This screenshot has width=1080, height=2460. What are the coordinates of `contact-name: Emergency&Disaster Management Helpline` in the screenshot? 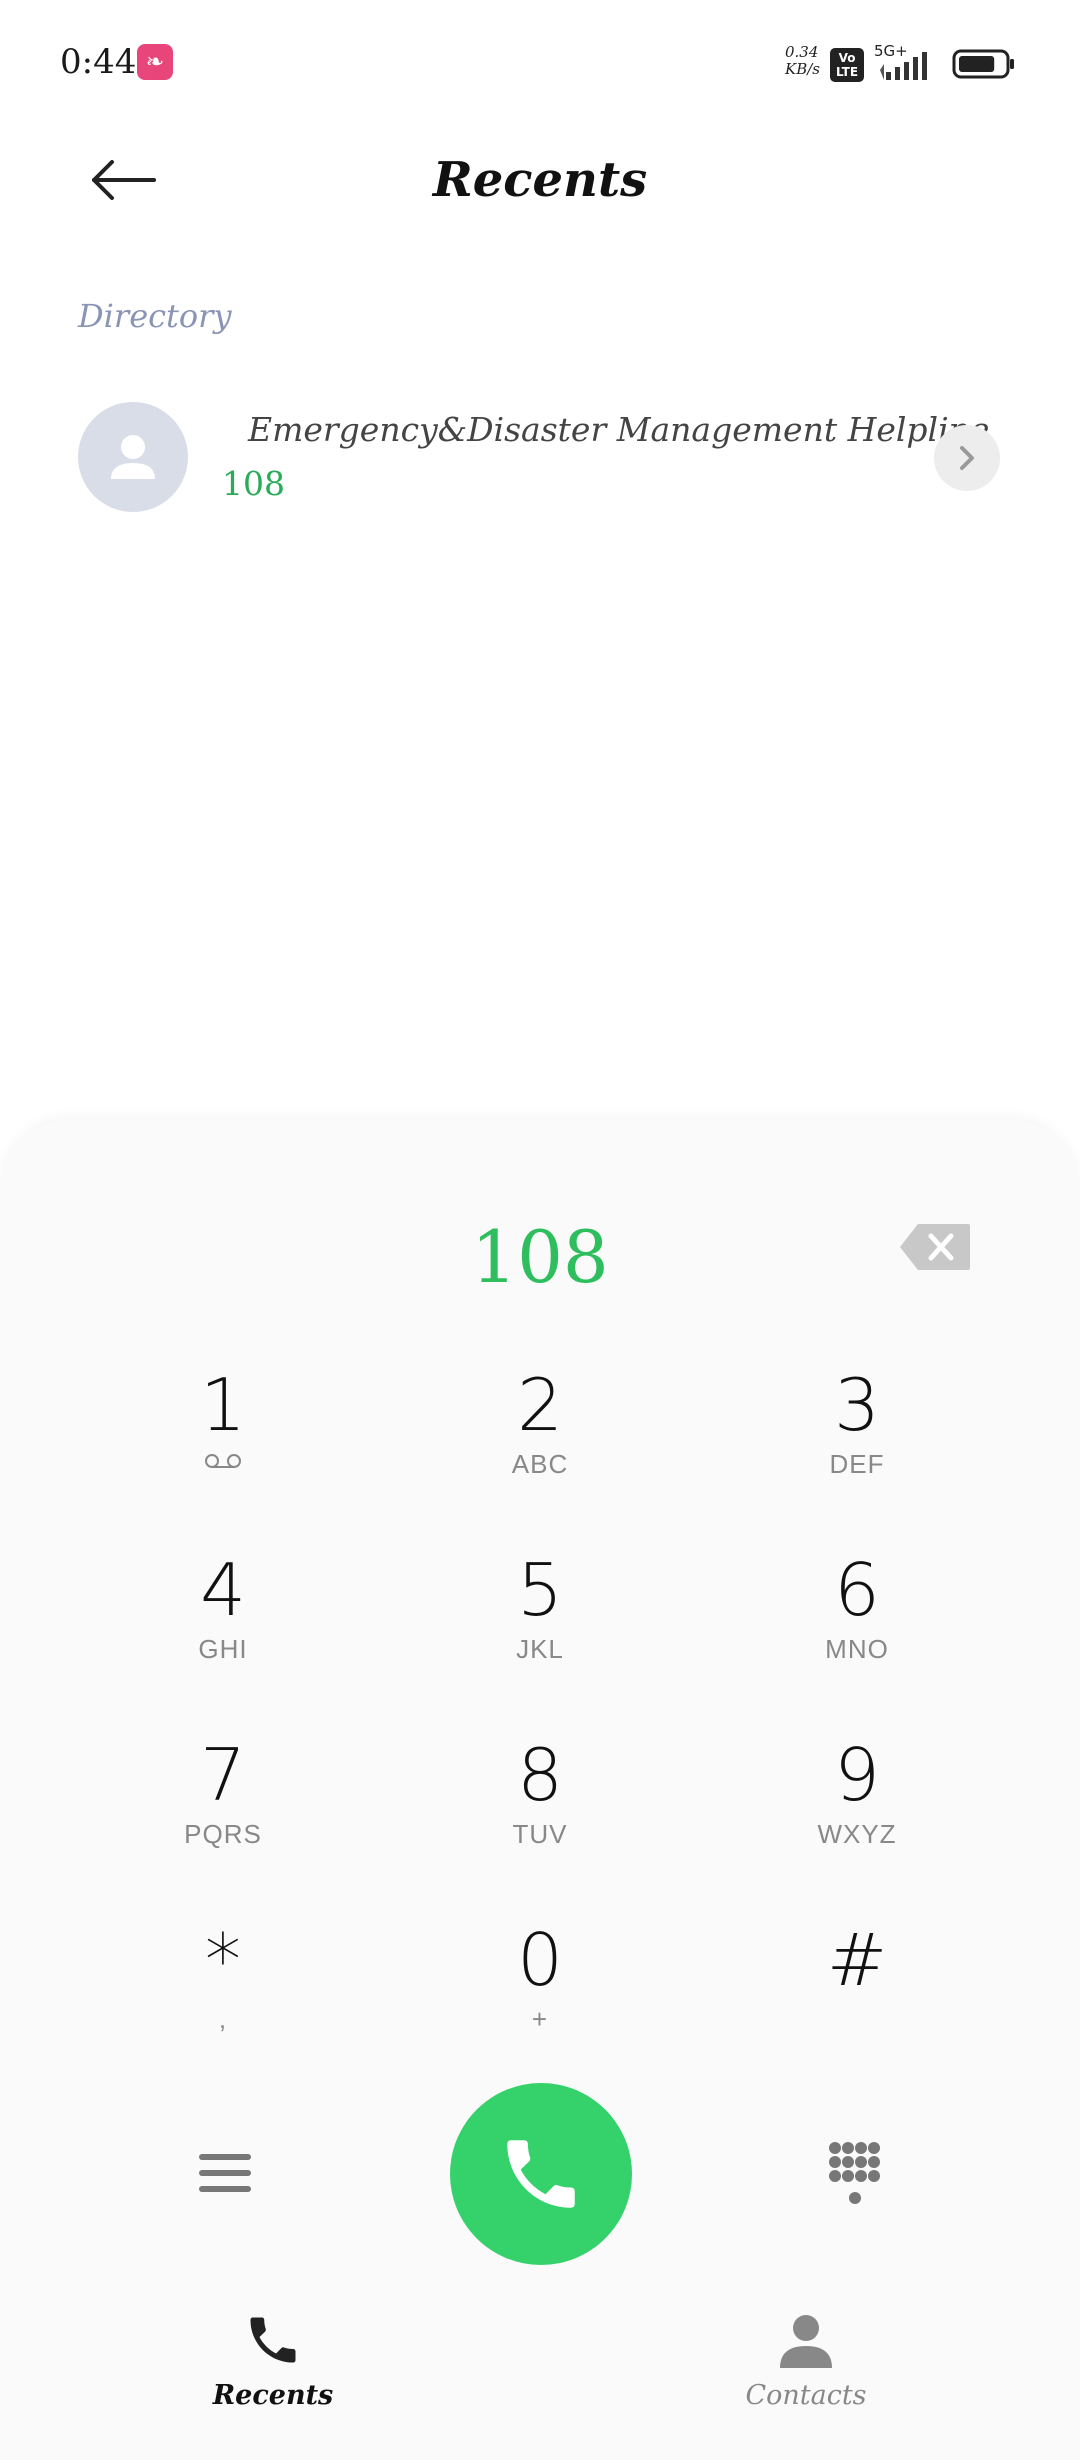 It's located at (619, 429).